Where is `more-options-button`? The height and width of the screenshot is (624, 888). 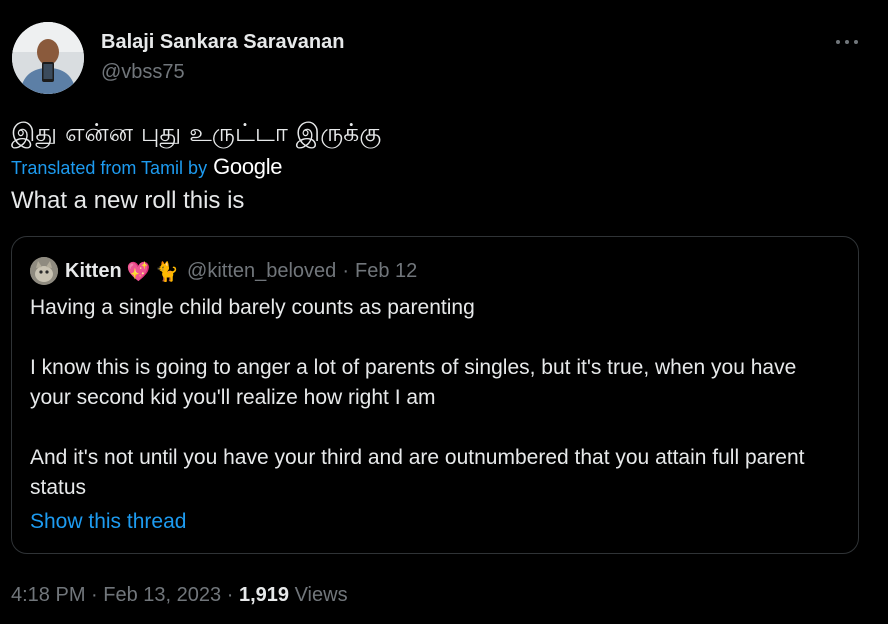 more-options-button is located at coordinates (847, 42).